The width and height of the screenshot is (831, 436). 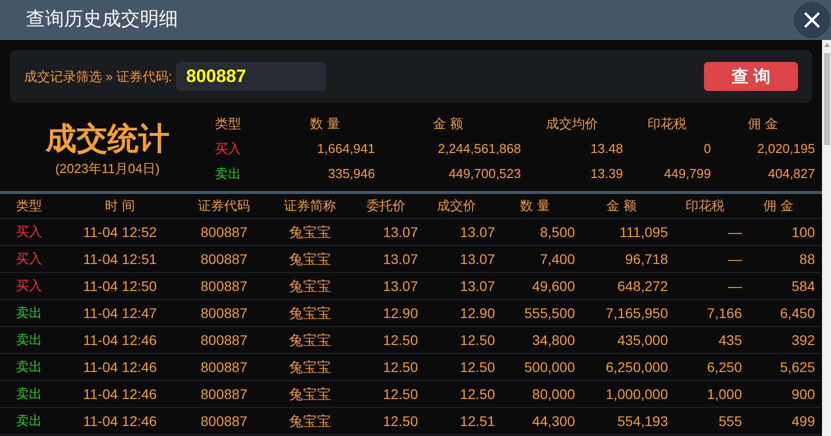 What do you see at coordinates (251, 76) in the screenshot?
I see `code-field: 800887` at bounding box center [251, 76].